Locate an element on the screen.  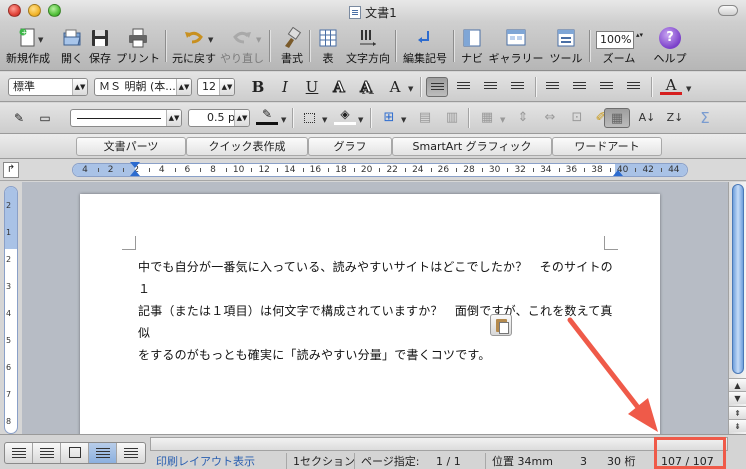
navigation-button: ナビ is located at coordinates (472, 46).